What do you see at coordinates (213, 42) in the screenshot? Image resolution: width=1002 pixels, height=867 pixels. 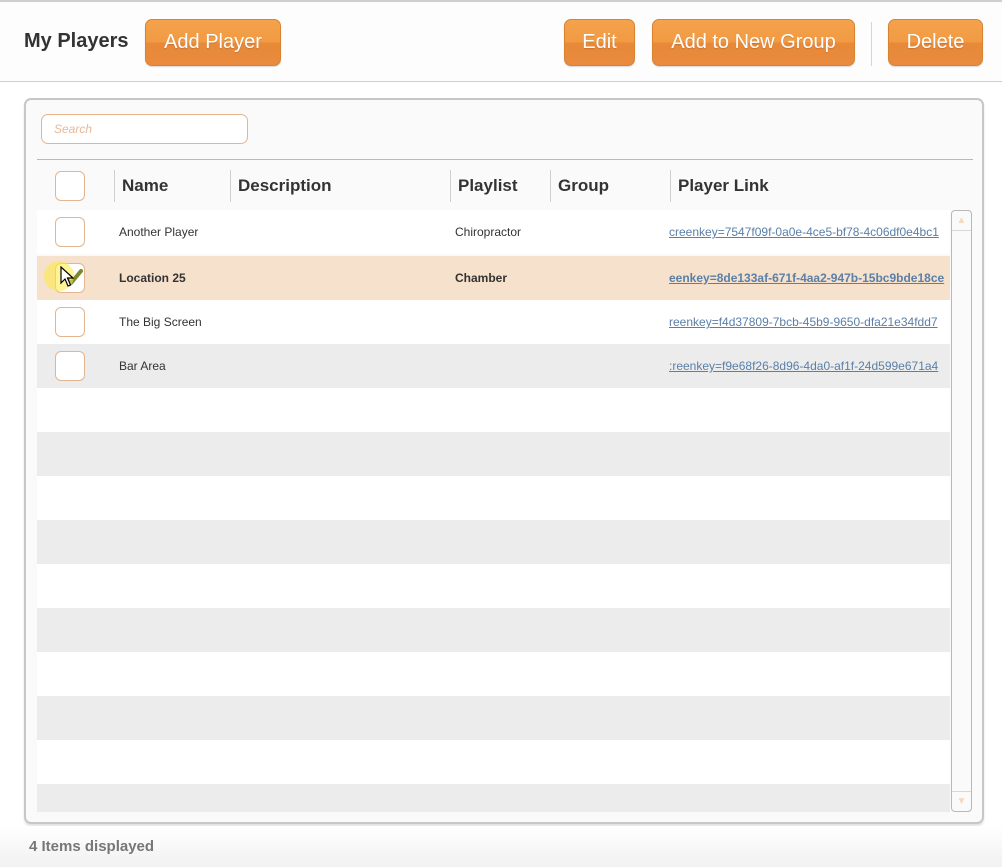 I see `add-player-button: Add Player` at bounding box center [213, 42].